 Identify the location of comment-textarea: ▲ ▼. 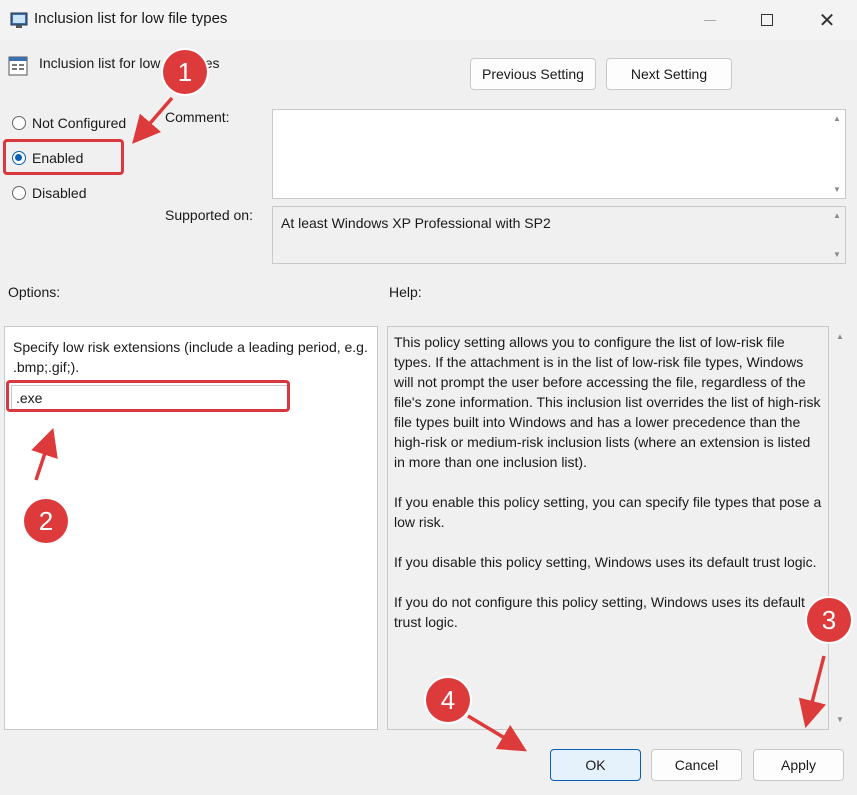
(559, 154).